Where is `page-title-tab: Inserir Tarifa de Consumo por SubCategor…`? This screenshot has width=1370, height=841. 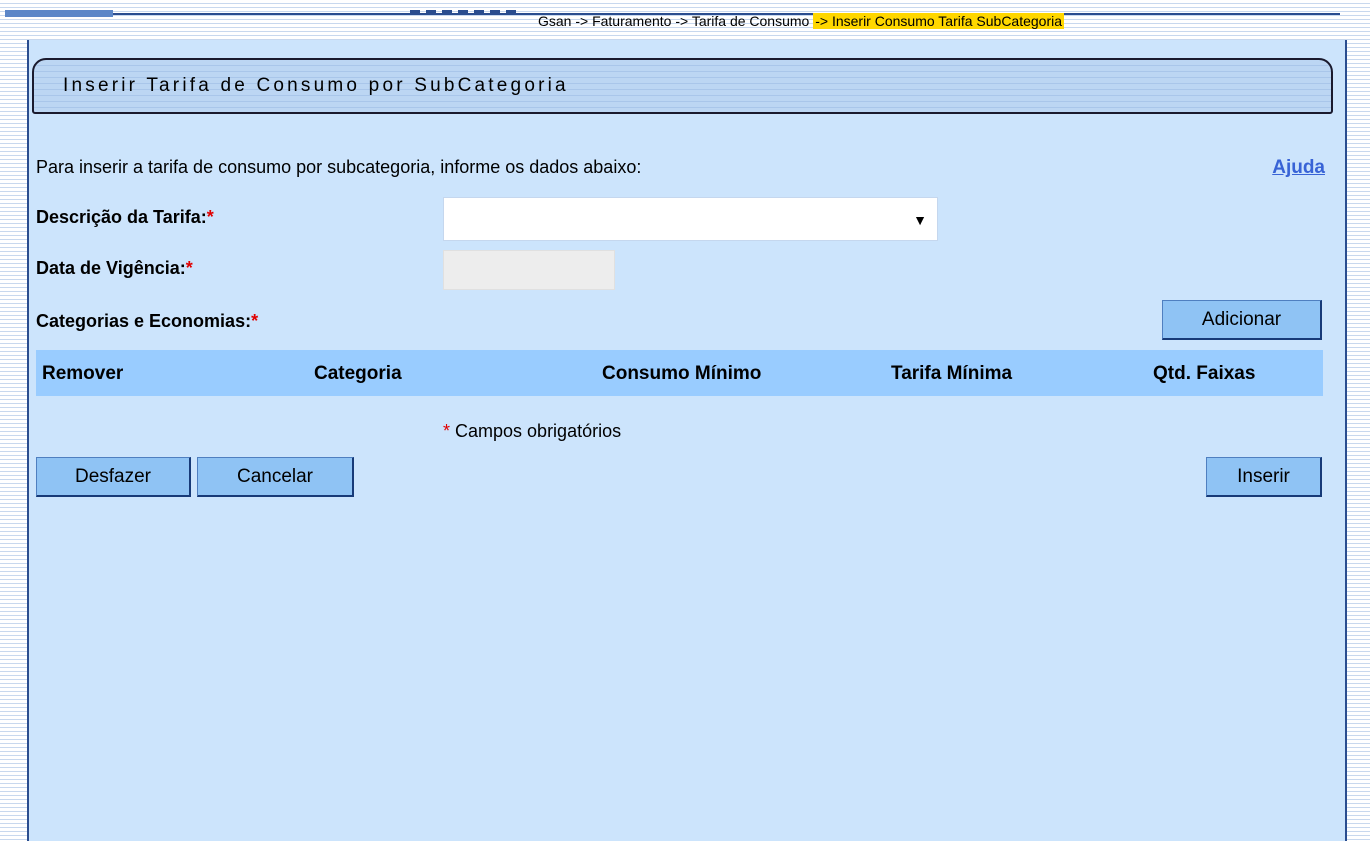
page-title-tab: Inserir Tarifa de Consumo por SubCategor… is located at coordinates (682, 86).